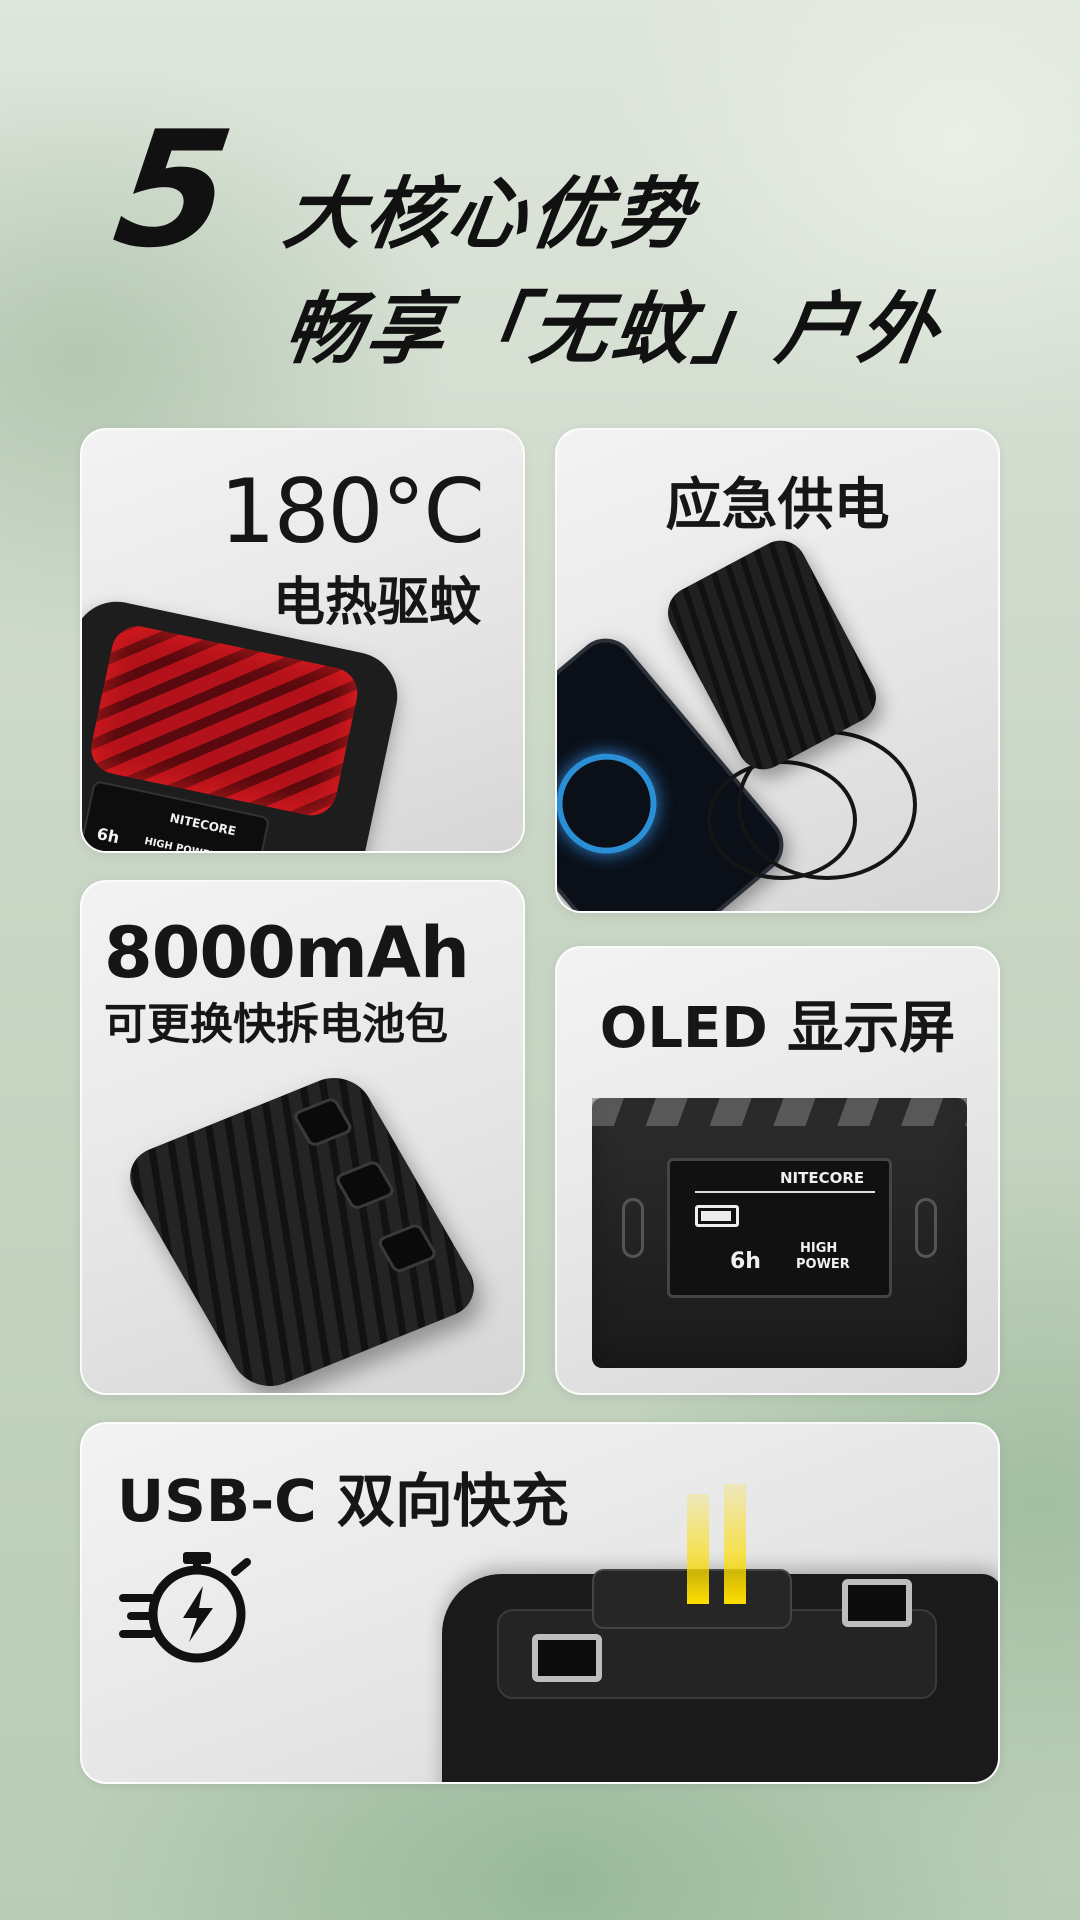  I want to click on heating-subtitle: 电热驱蚊, so click(376, 603).